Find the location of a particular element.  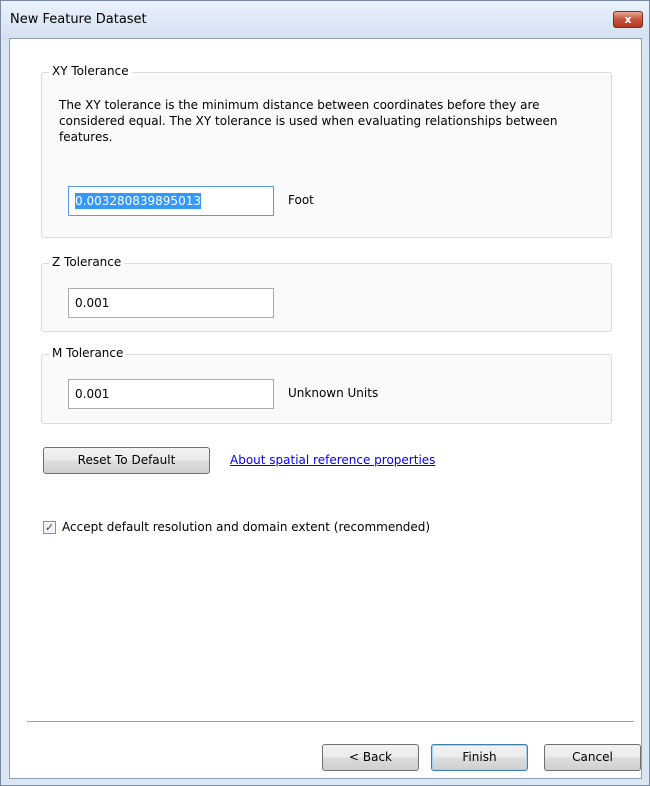

title-bar: New Feature Dataset x is located at coordinates (325, 21).